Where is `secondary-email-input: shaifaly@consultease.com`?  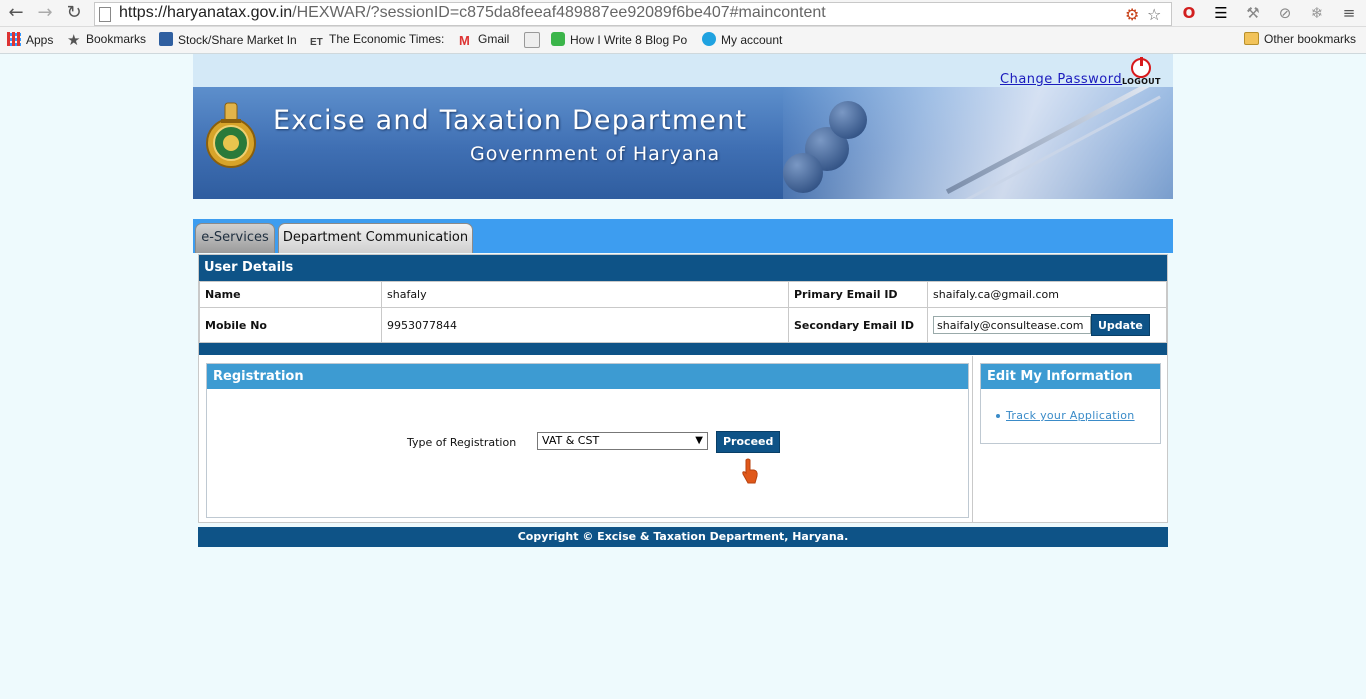 secondary-email-input: shaifaly@consultease.com is located at coordinates (1012, 325).